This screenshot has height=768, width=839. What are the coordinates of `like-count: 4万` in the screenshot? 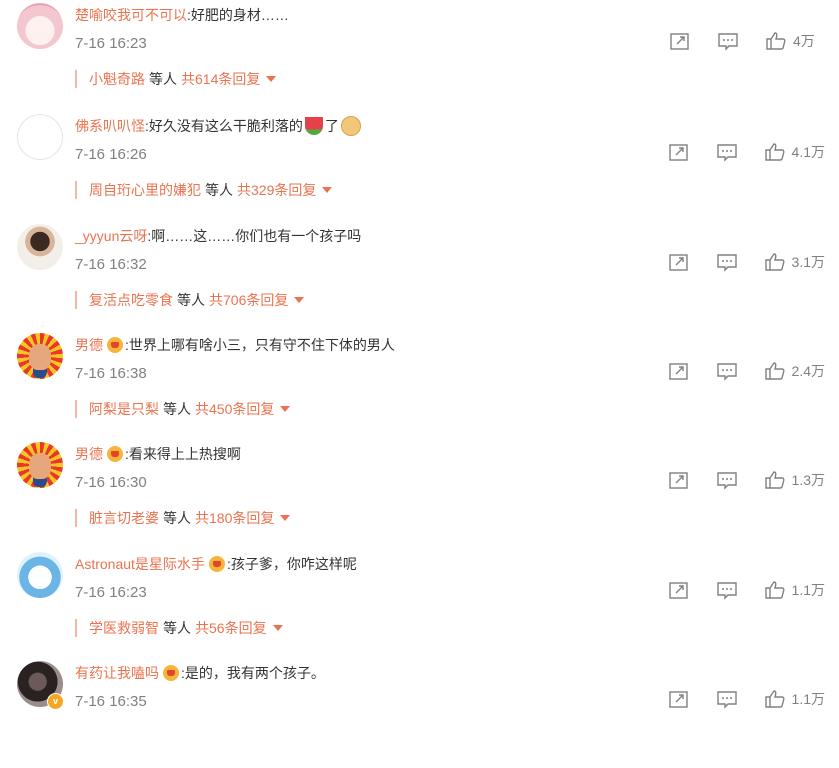 It's located at (804, 41).